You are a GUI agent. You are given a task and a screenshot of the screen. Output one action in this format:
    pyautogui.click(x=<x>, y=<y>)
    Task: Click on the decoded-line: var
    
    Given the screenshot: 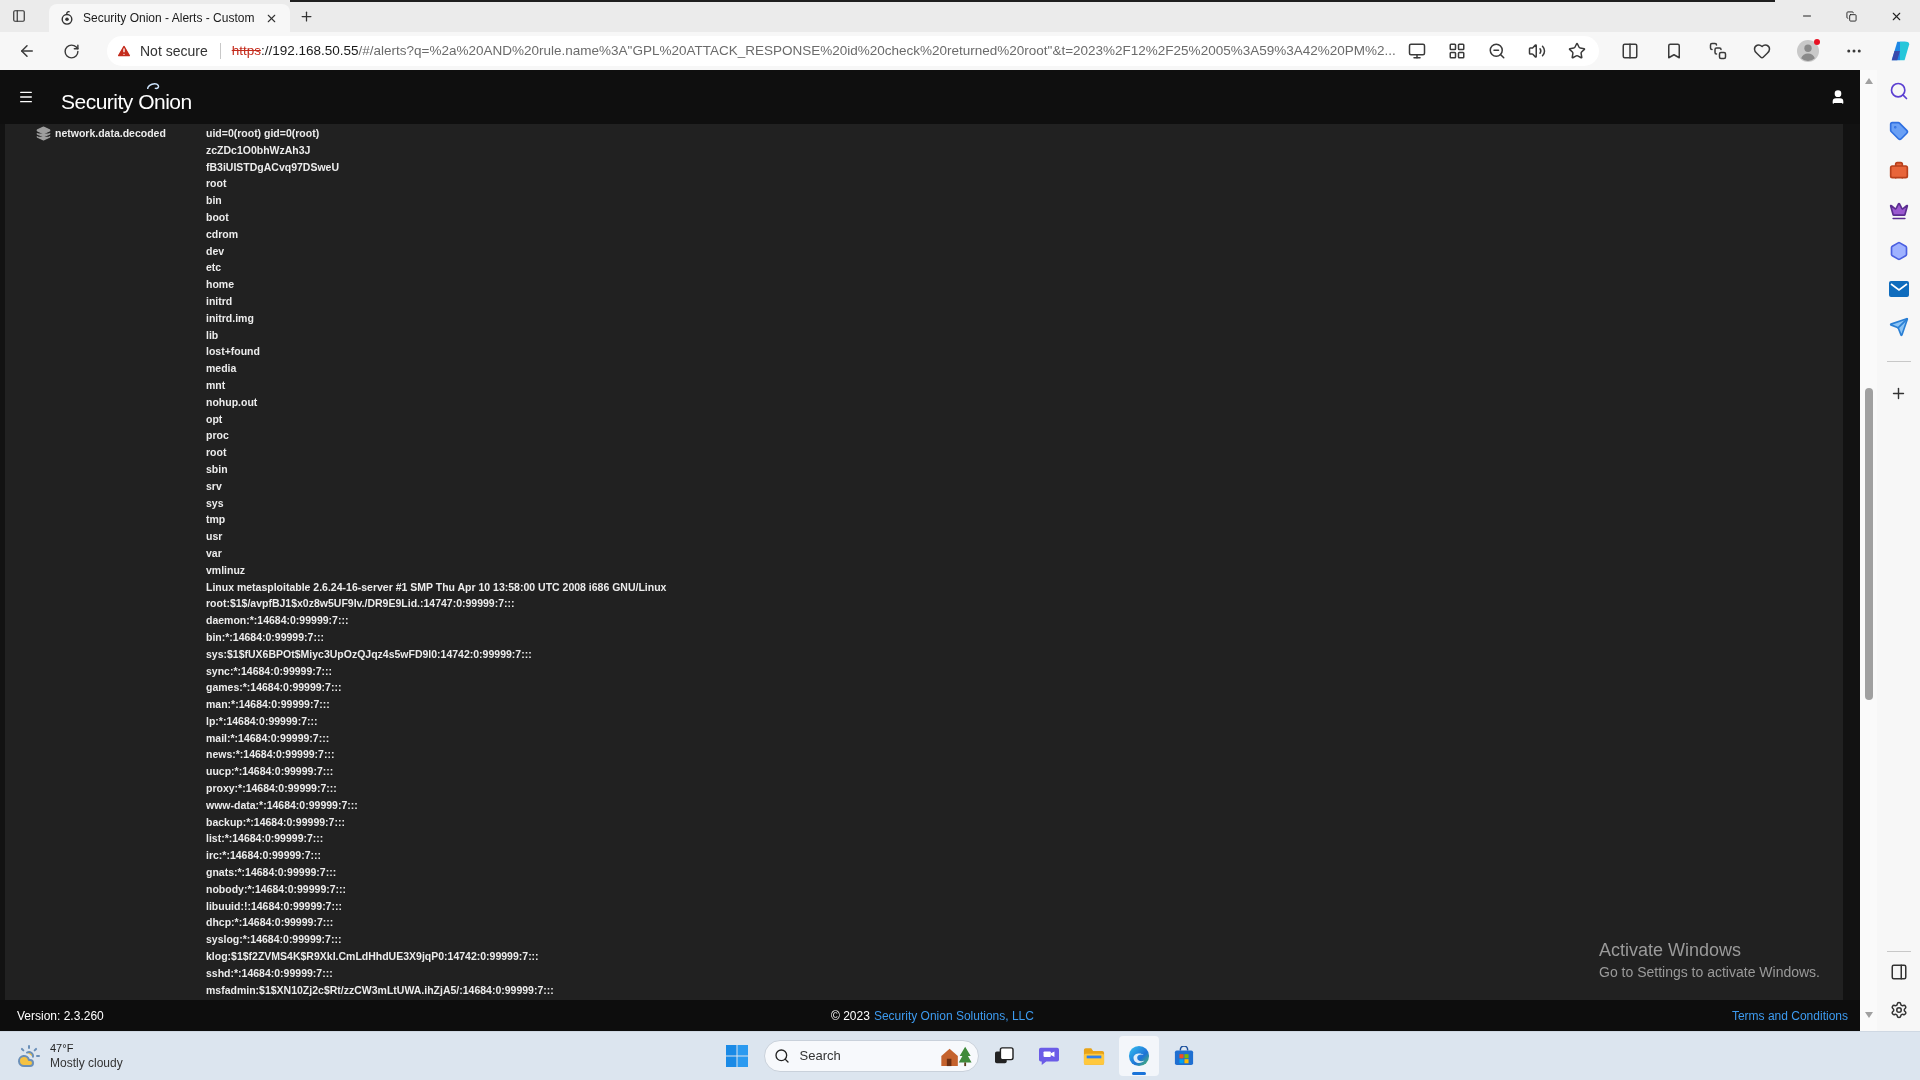 What is the action you would take?
    pyautogui.click(x=214, y=553)
    